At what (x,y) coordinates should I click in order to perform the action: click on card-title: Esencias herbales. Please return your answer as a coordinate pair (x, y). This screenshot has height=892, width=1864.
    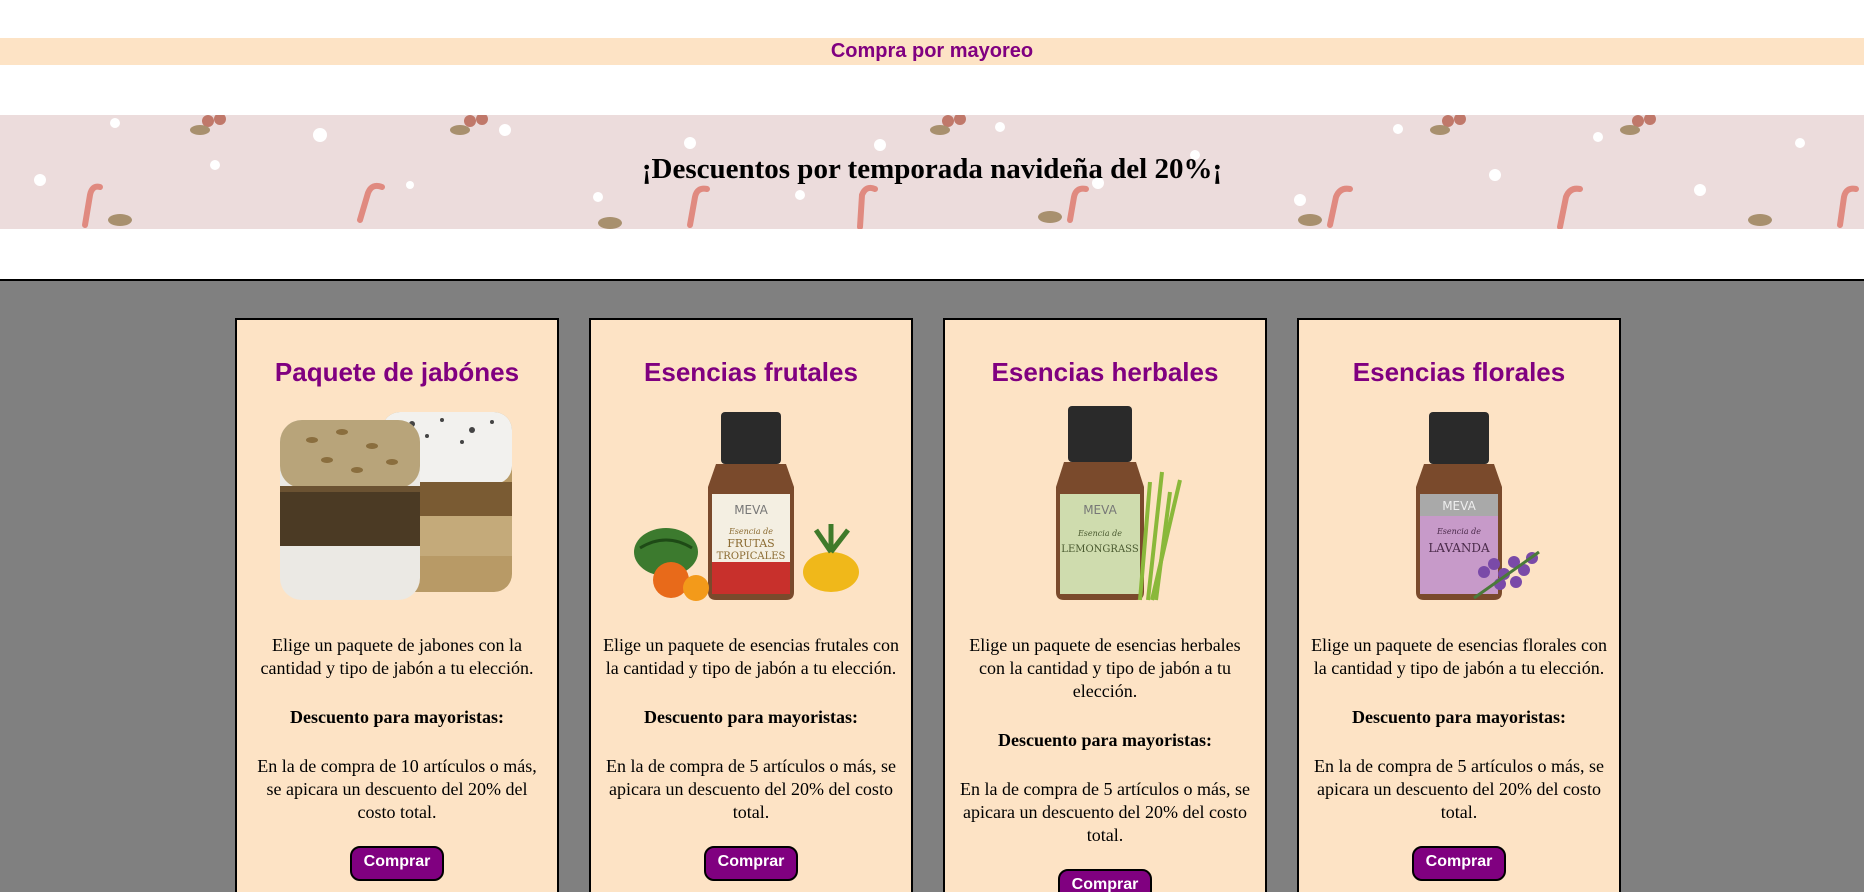
    Looking at the image, I should click on (1105, 372).